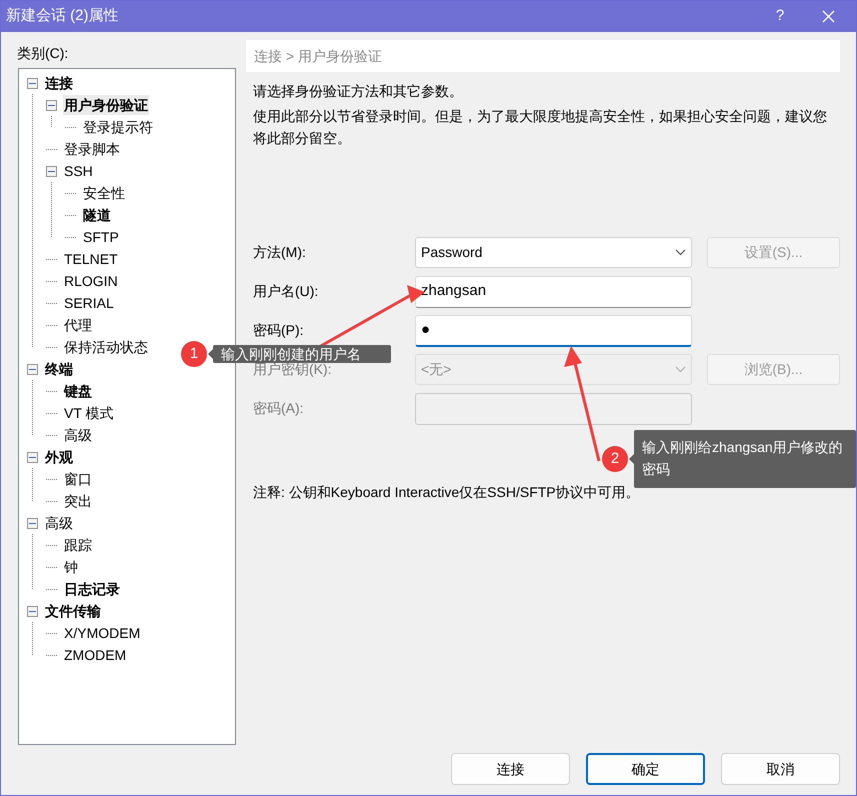 The image size is (857, 796). I want to click on tree-item: ZMODEM, so click(95, 655).